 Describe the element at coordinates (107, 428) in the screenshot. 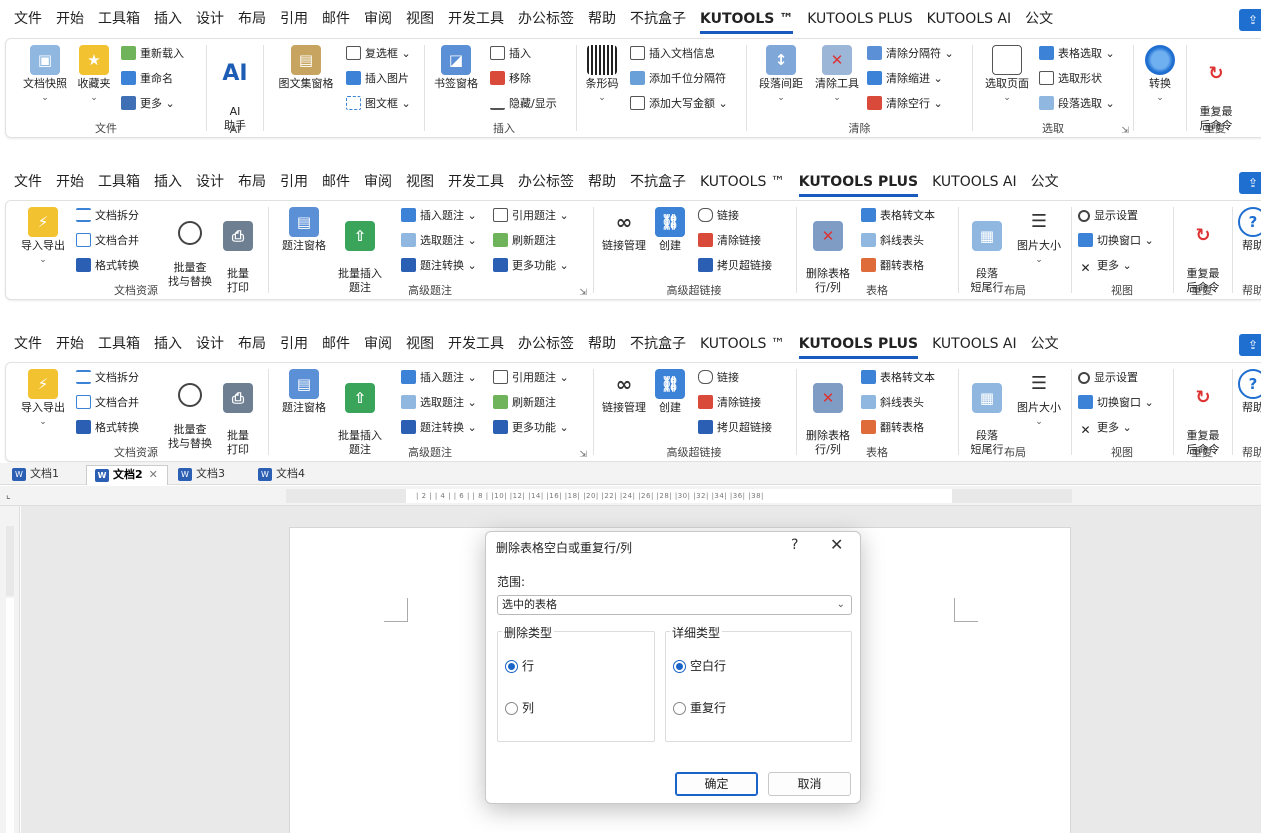

I see `format-convert-button: 格式转换` at that location.